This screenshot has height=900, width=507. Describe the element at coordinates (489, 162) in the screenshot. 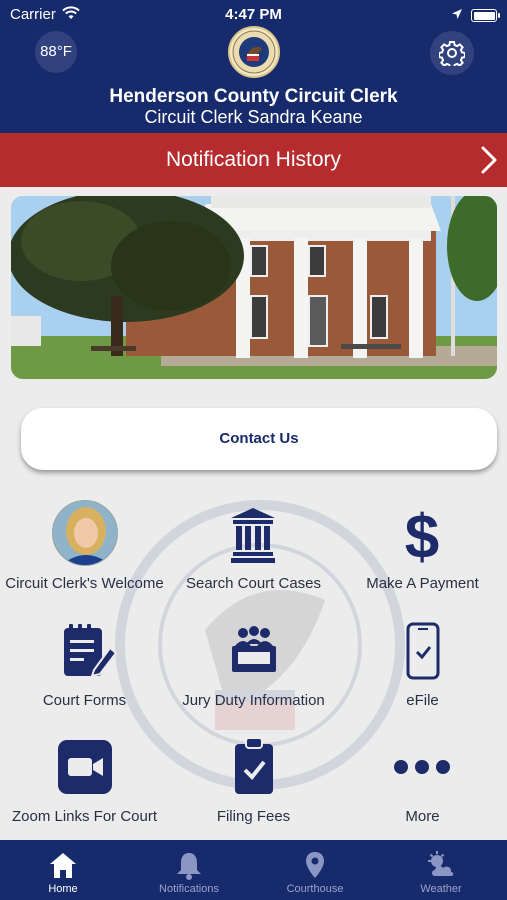

I see `chevron-right-icon` at that location.